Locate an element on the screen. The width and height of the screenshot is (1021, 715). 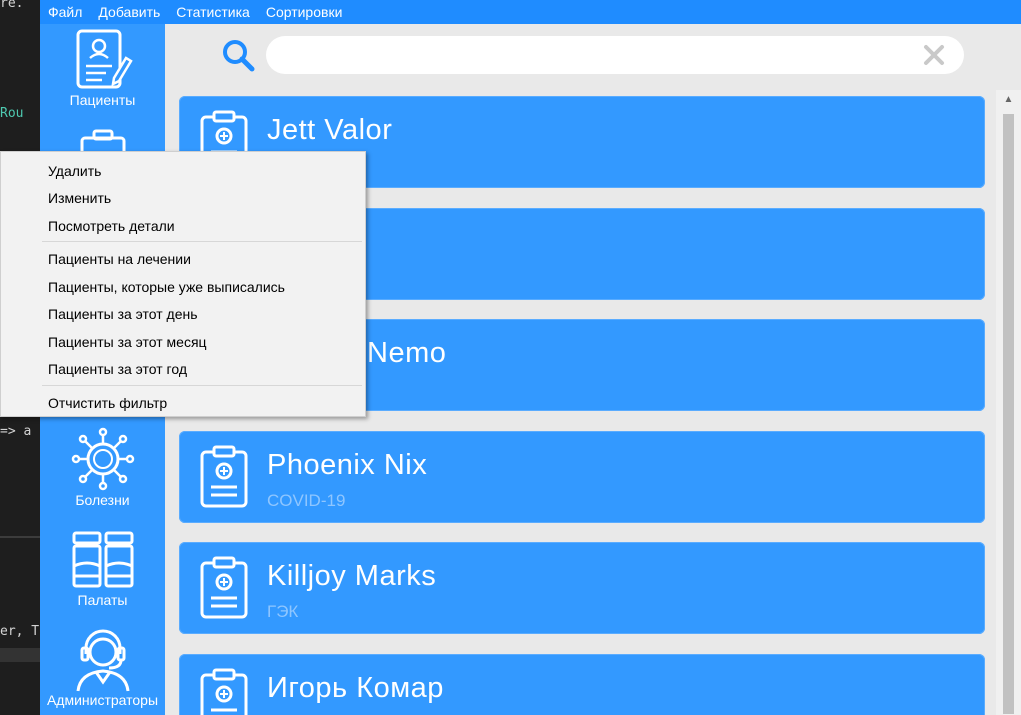
search-input is located at coordinates (615, 55).